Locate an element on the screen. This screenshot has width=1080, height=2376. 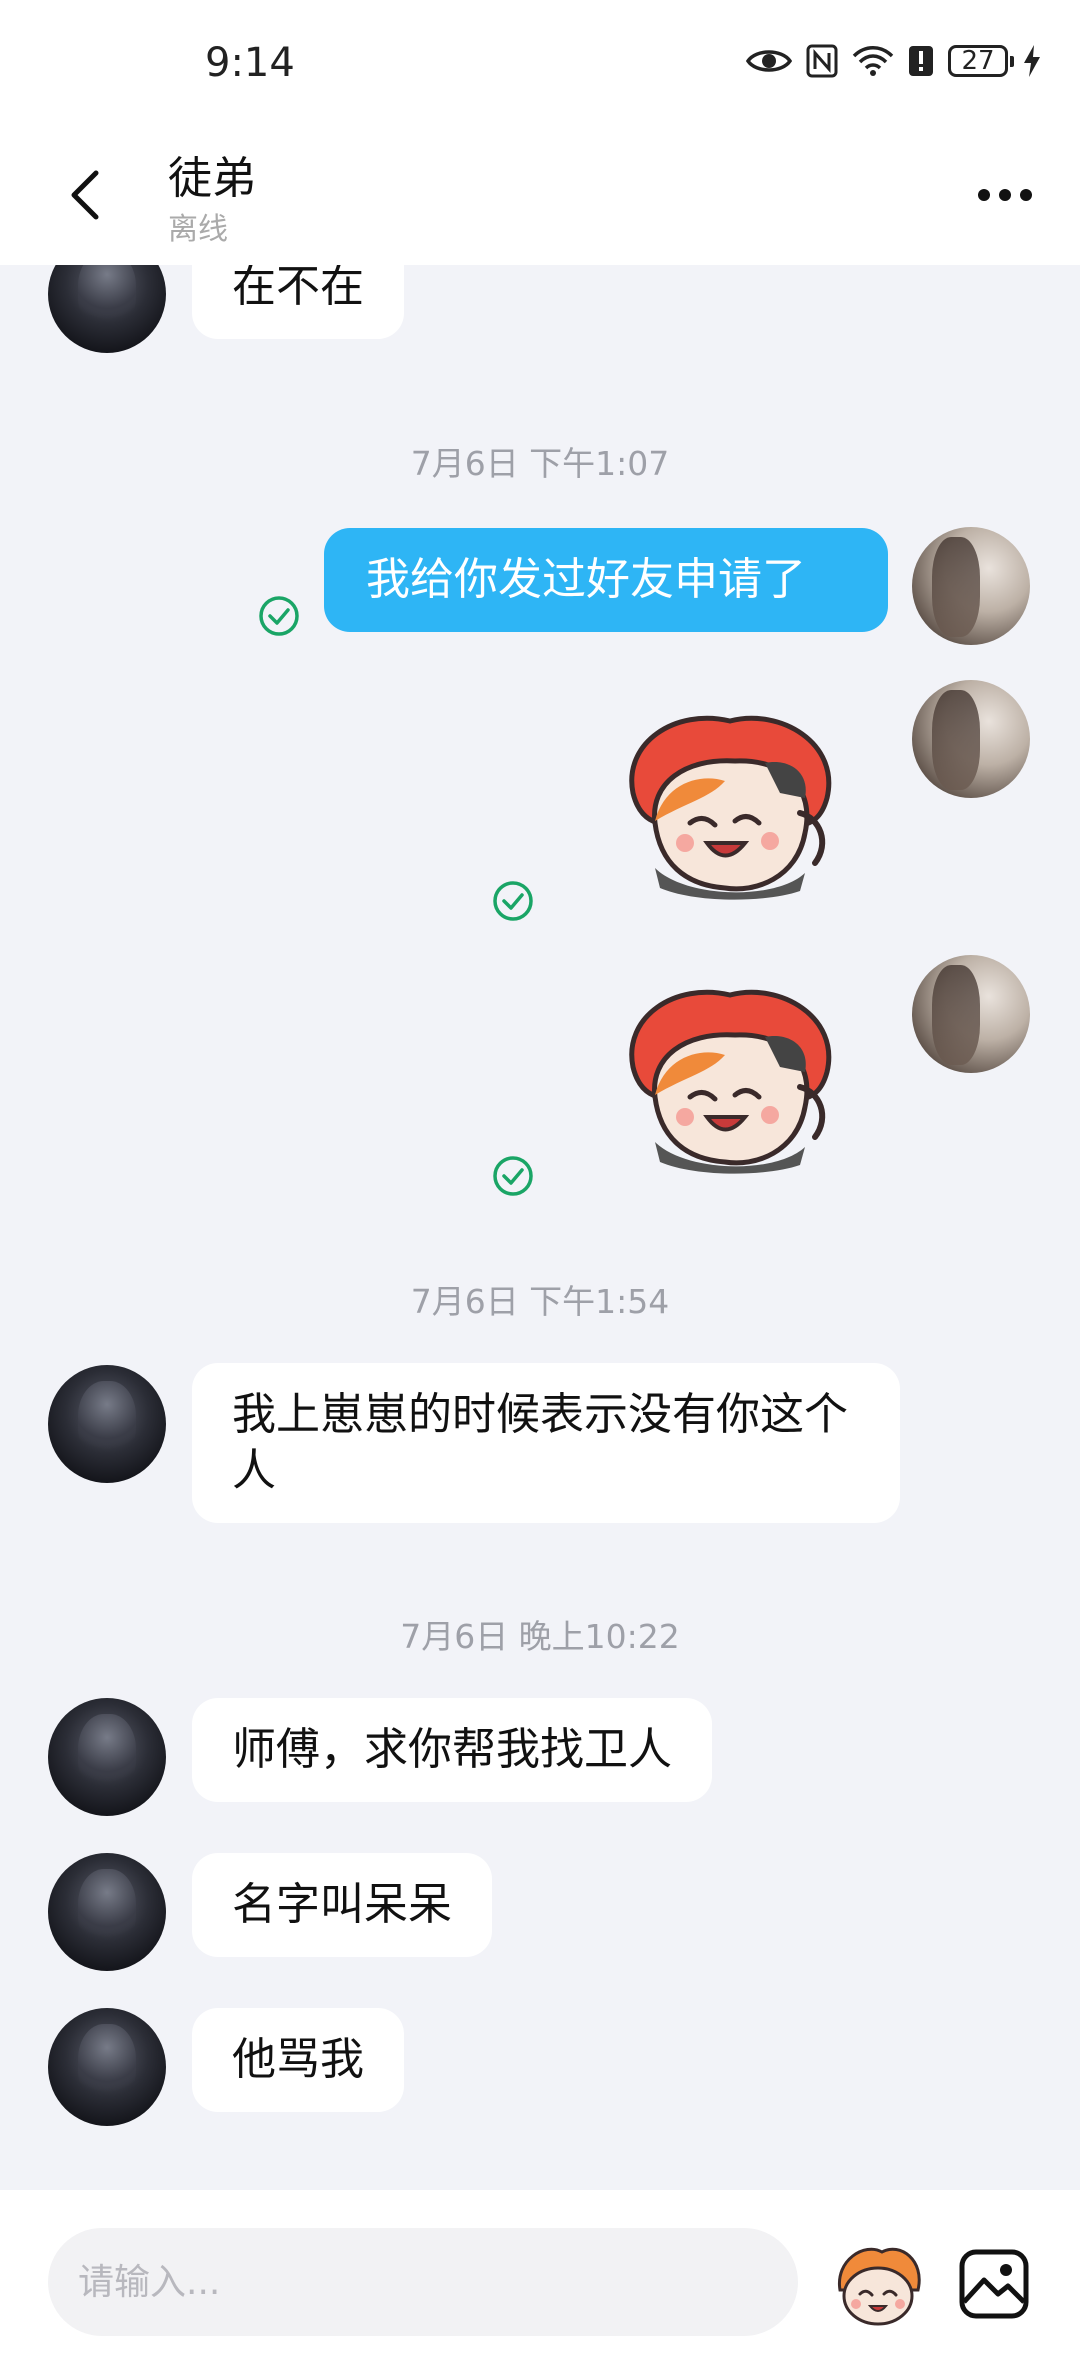
back-button is located at coordinates (85, 195).